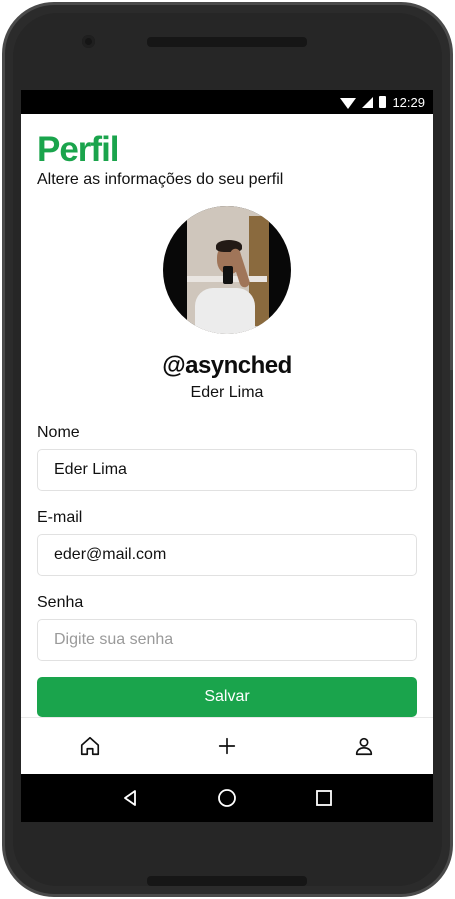  What do you see at coordinates (60, 517) in the screenshot?
I see `email-label: E-mail` at bounding box center [60, 517].